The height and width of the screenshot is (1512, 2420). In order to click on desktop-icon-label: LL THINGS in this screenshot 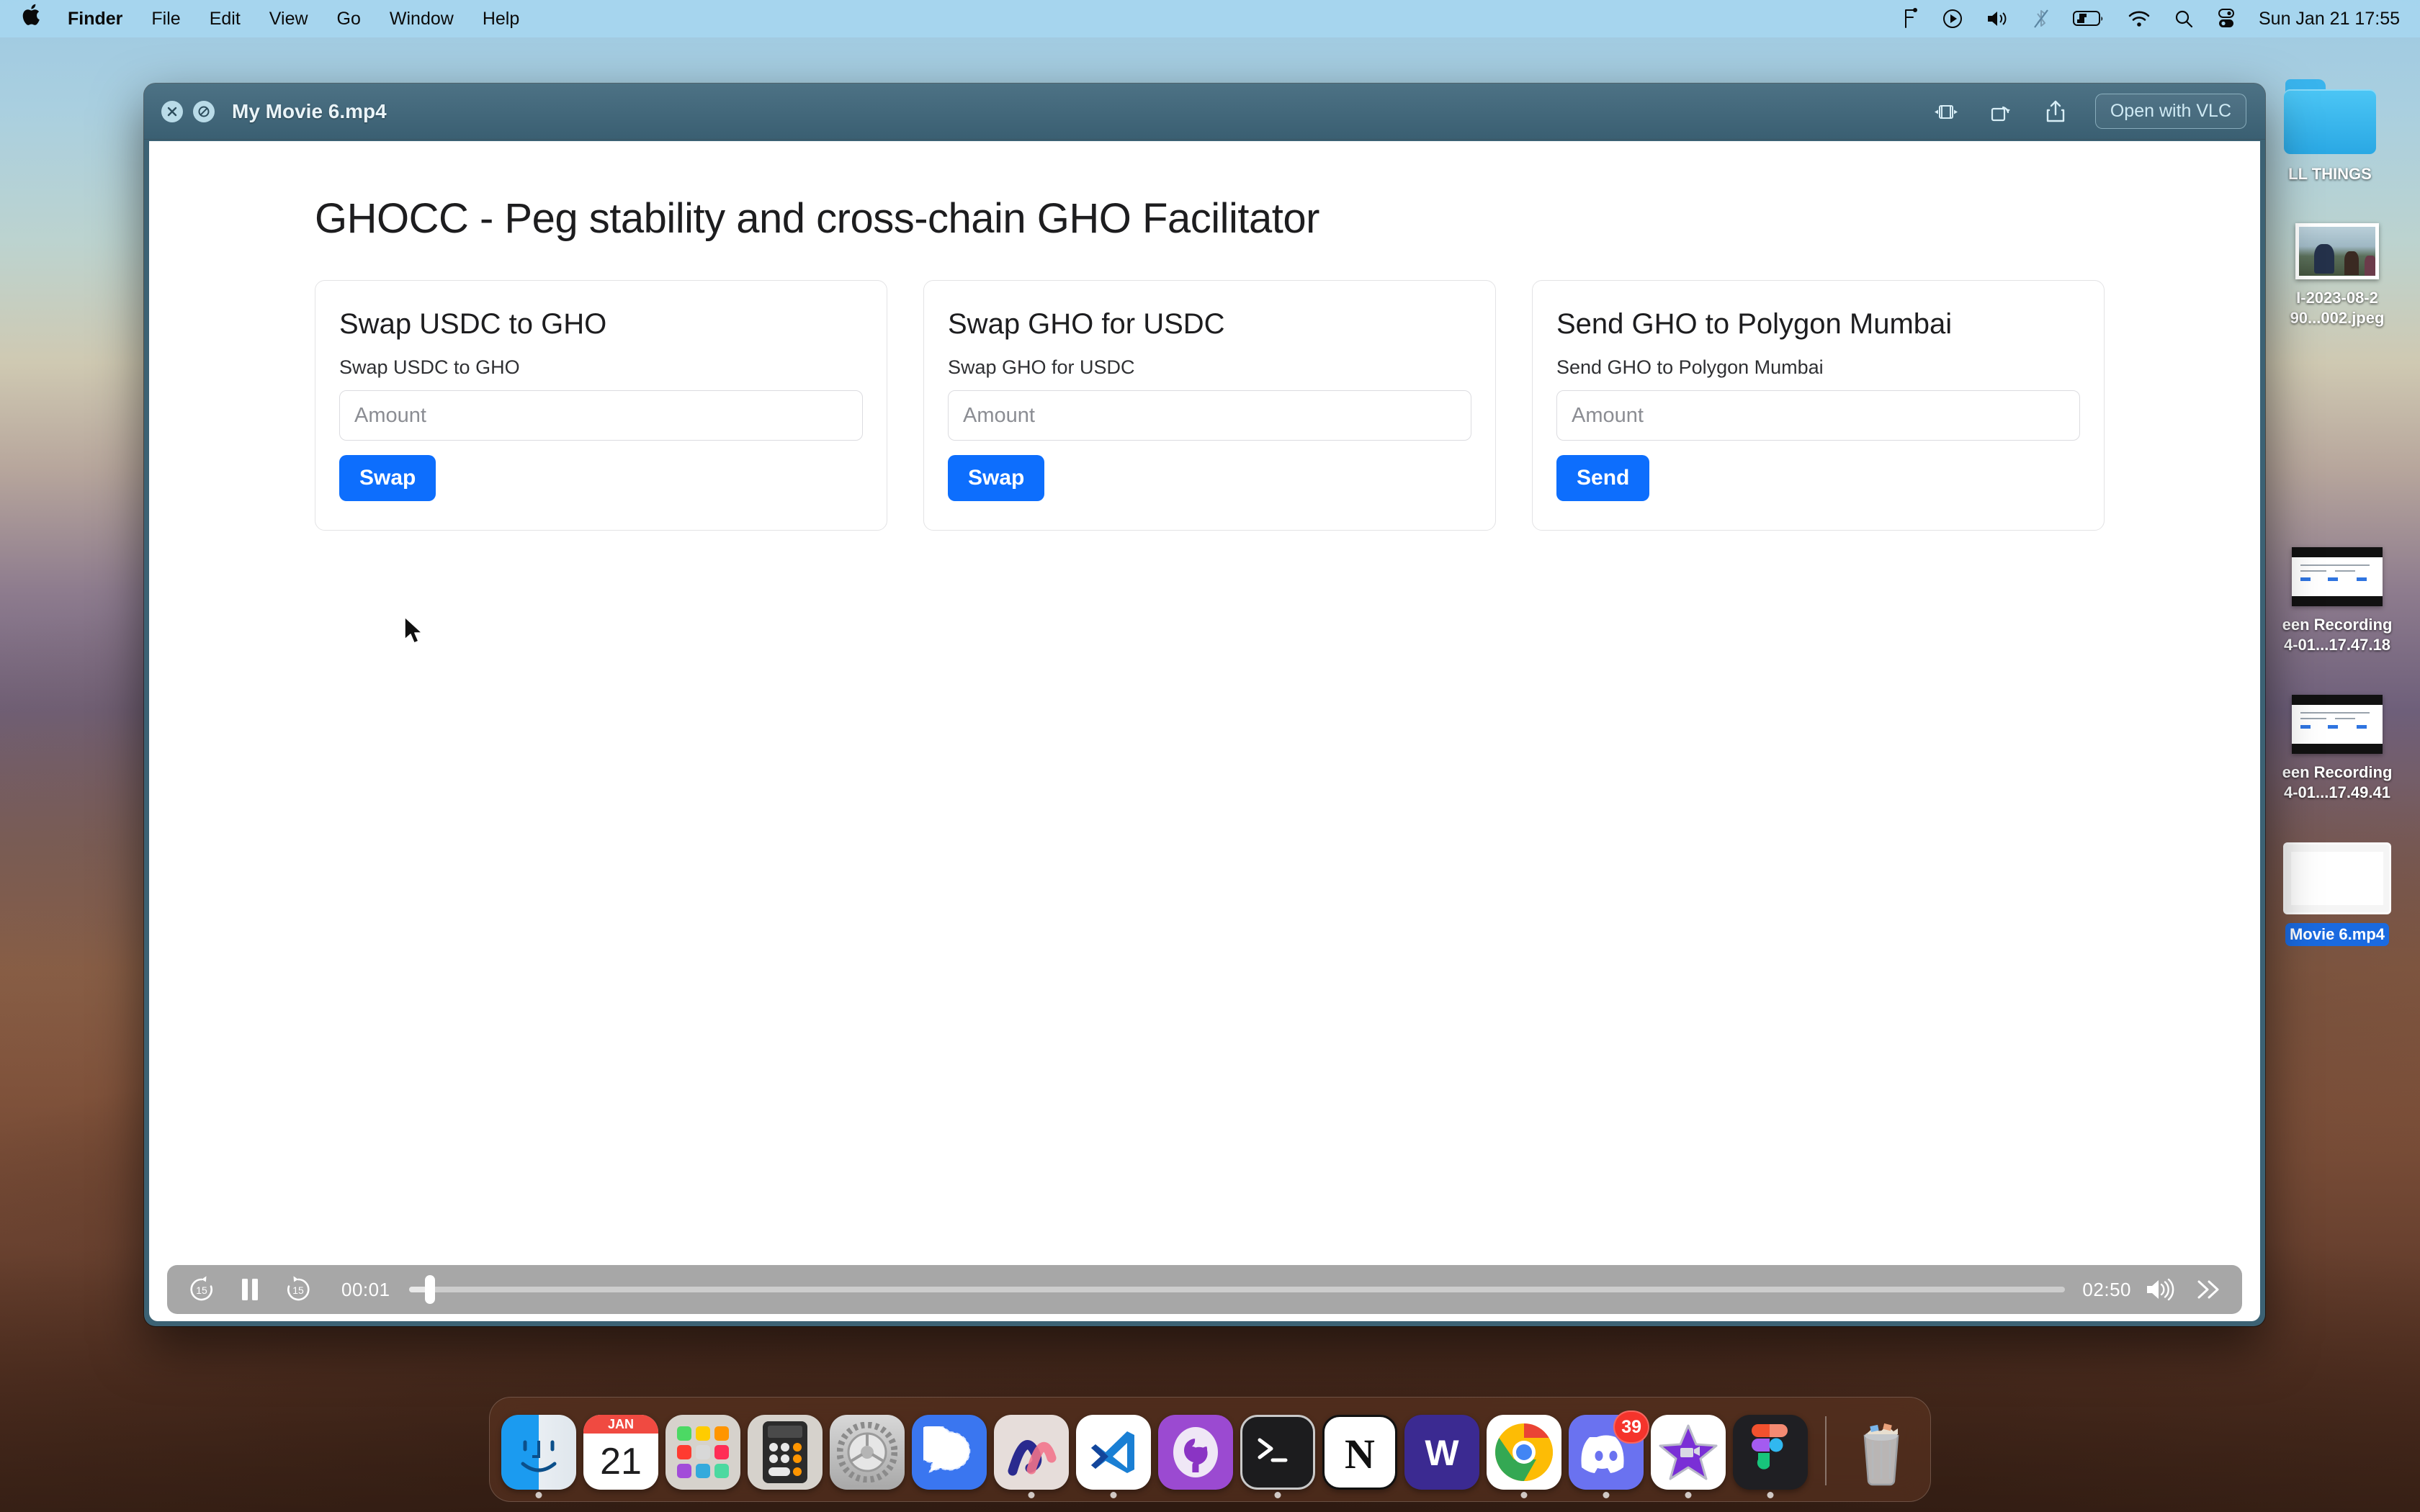, I will do `click(2330, 174)`.